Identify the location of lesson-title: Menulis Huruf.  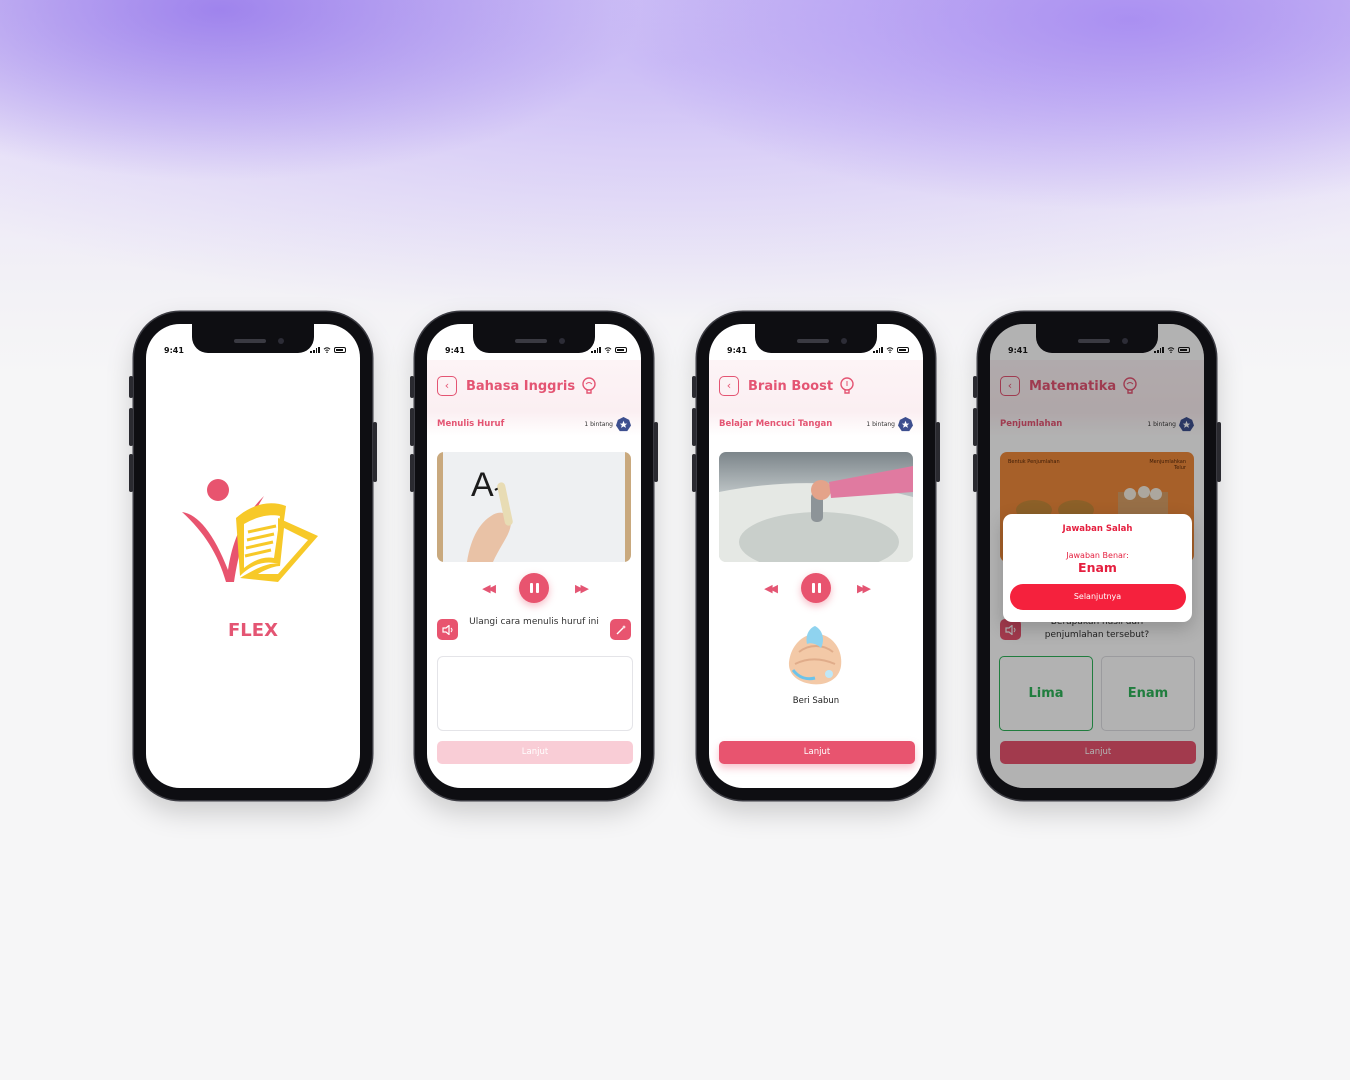
(471, 424).